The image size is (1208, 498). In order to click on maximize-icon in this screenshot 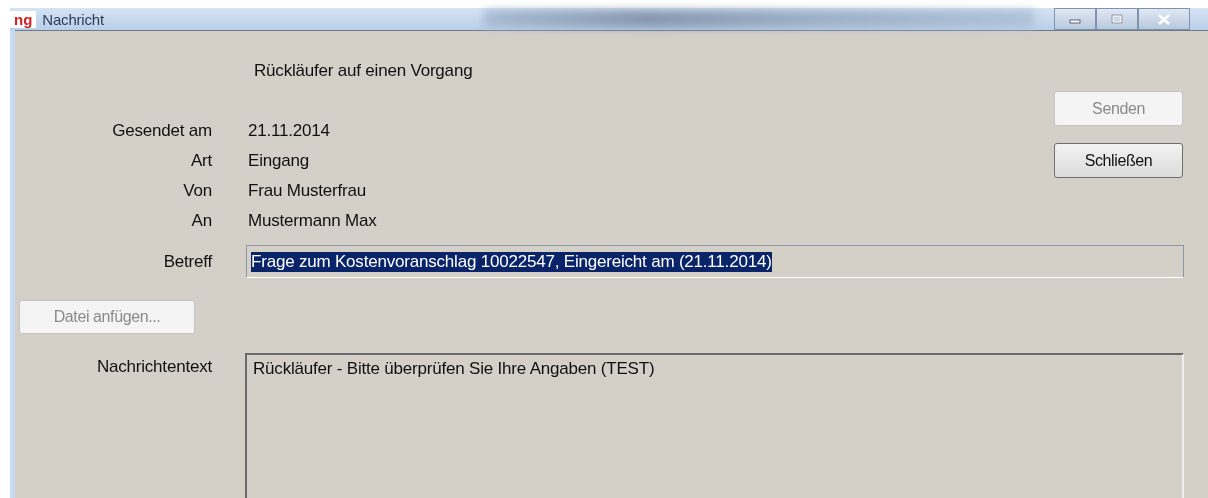, I will do `click(1117, 19)`.